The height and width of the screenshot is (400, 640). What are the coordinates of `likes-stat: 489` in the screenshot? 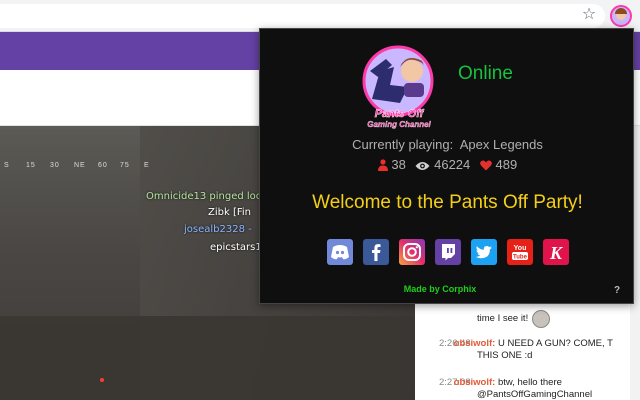 It's located at (498, 164).